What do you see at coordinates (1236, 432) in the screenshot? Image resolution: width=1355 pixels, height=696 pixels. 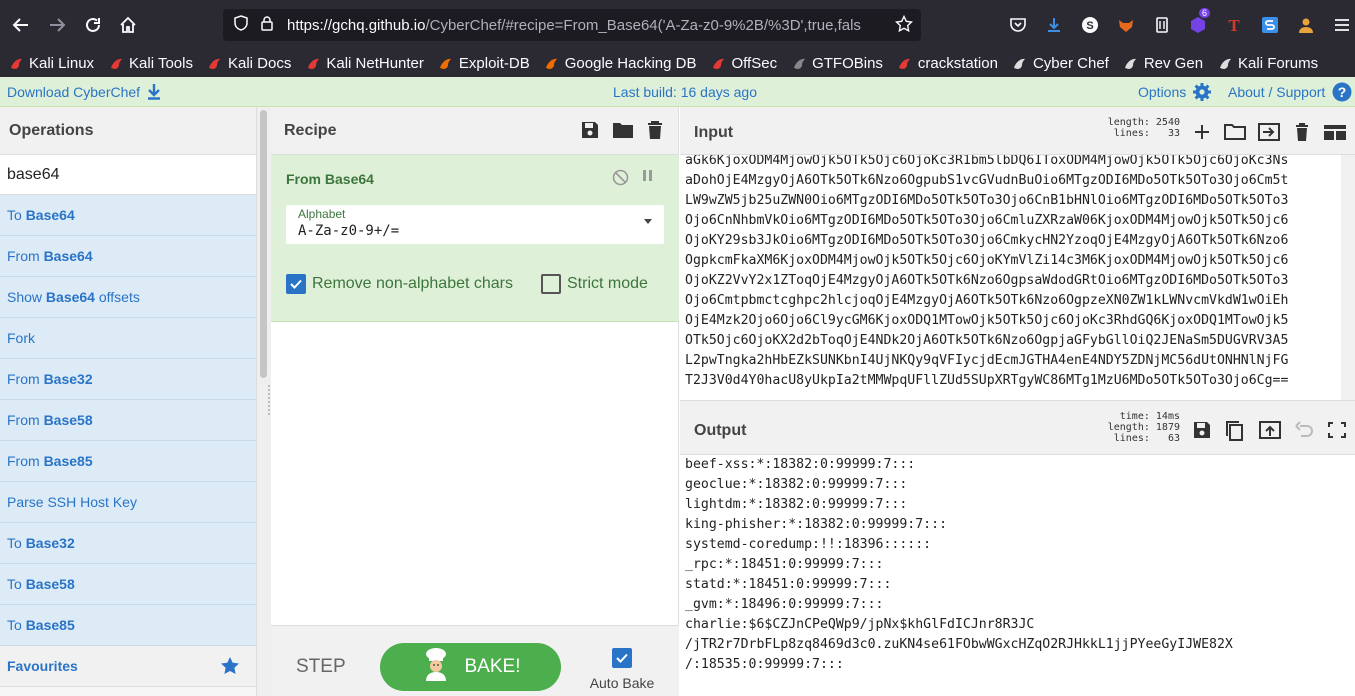 I see `copy-icon` at bounding box center [1236, 432].